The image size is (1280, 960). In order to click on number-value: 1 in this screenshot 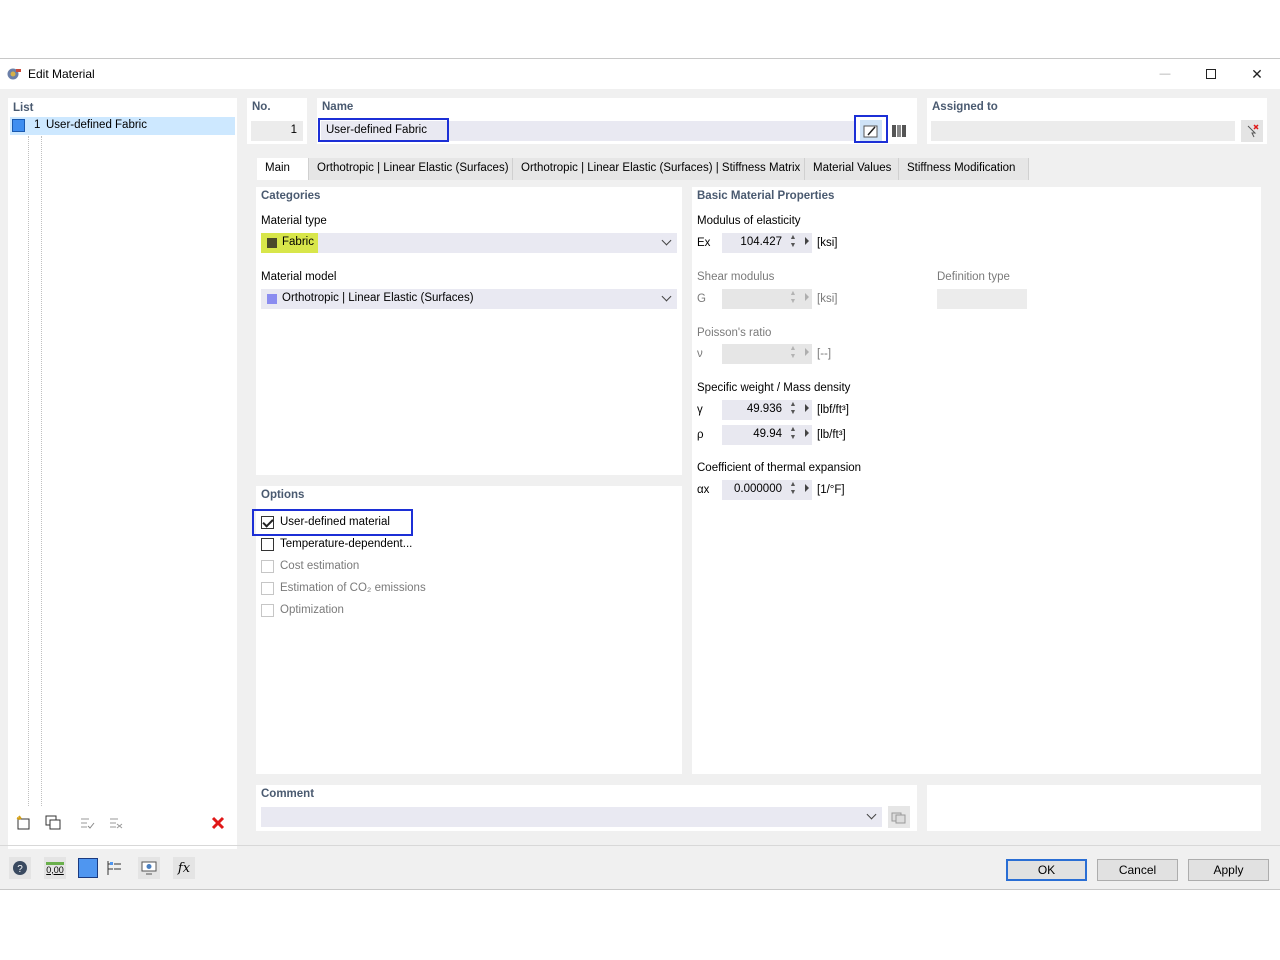, I will do `click(293, 130)`.